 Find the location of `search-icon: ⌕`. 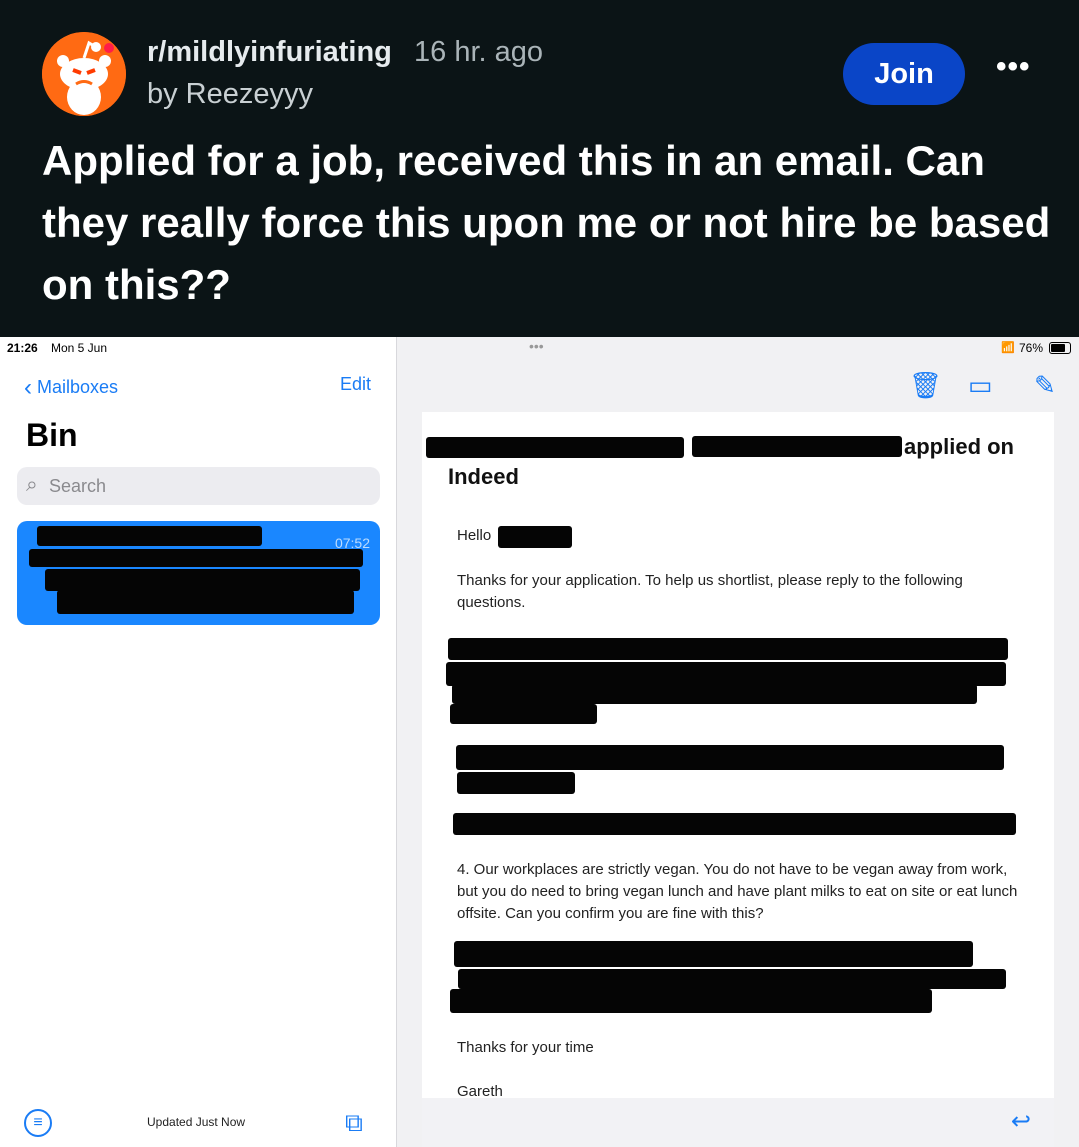

search-icon: ⌕ is located at coordinates (32, 484).